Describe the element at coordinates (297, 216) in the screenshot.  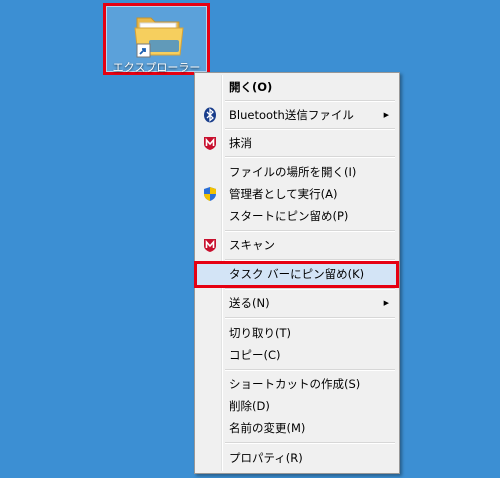
I see `menu-item-pin-to-start: スタートにピン留め(P)` at that location.